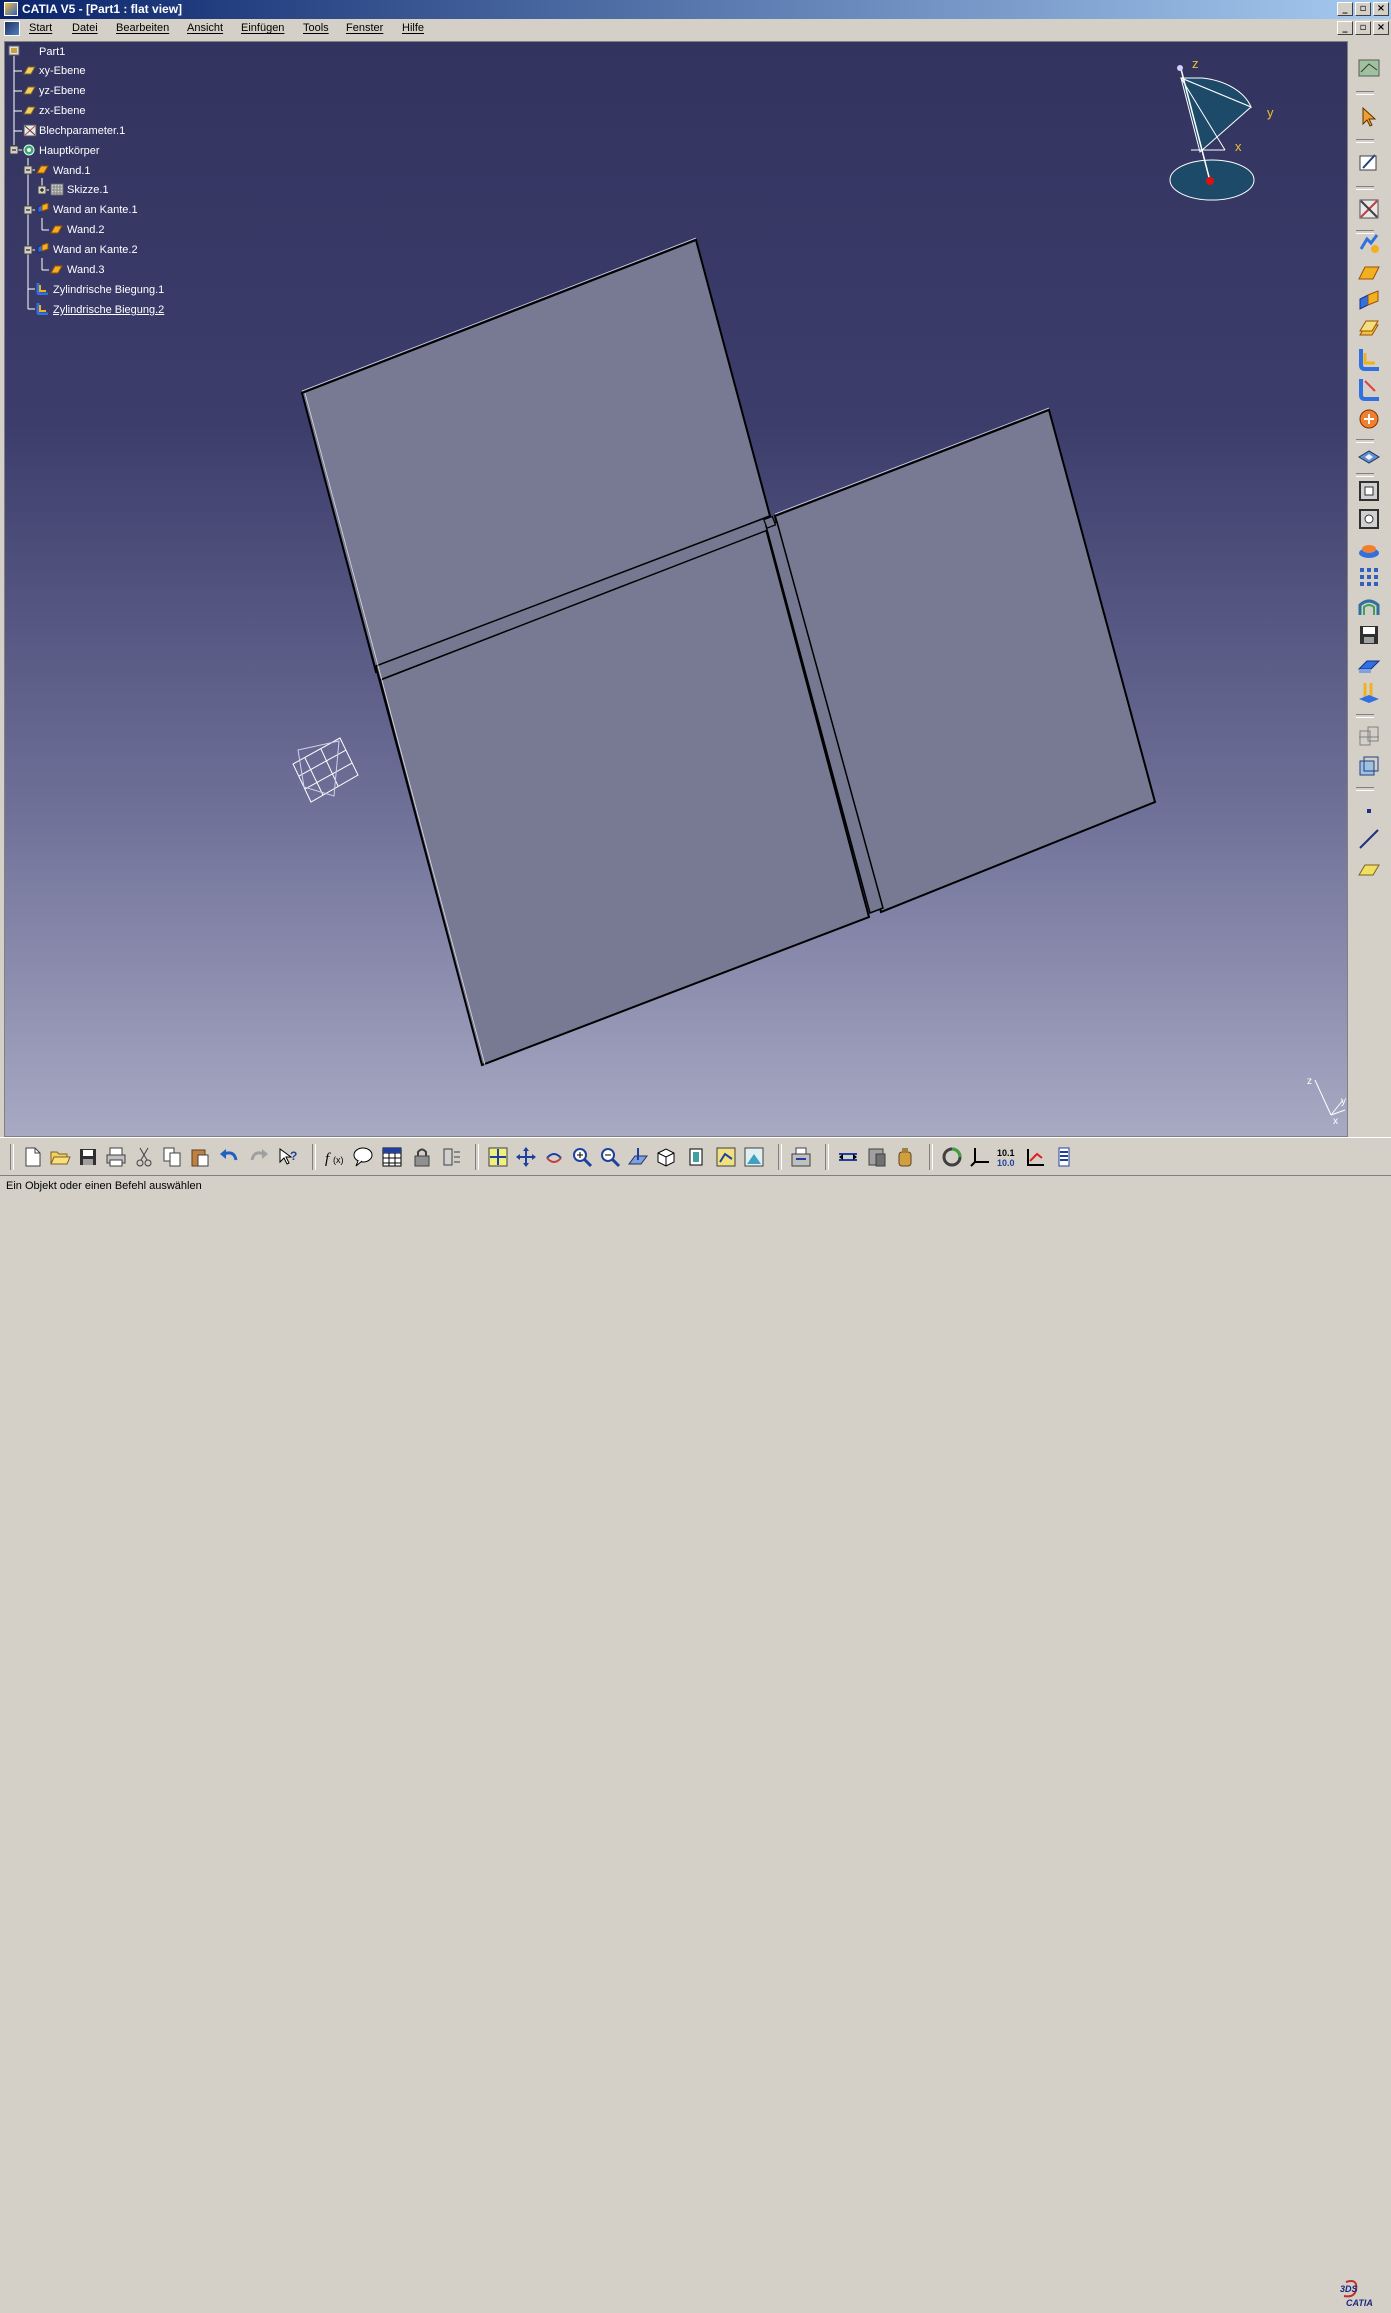 Image resolution: width=1391 pixels, height=2313 pixels. I want to click on axis-triad-x-label: x, so click(1335, 1121).